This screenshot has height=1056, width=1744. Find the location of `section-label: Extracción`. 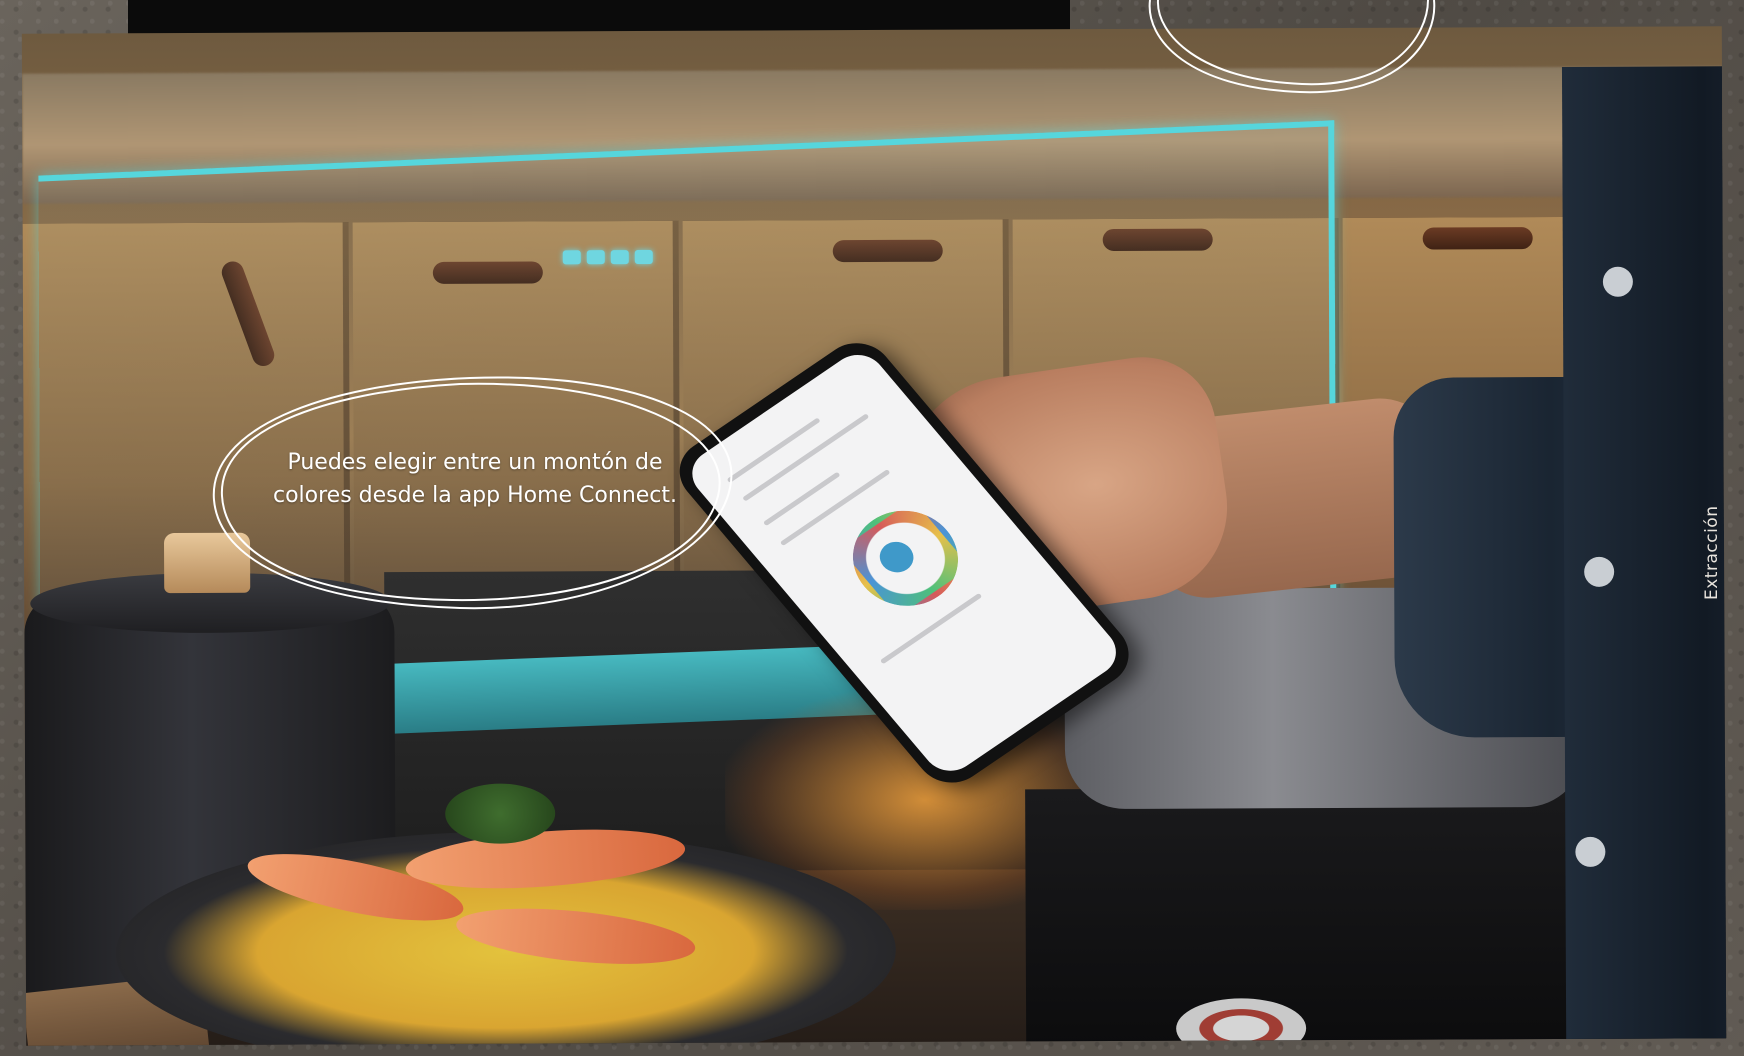

section-label: Extracción is located at coordinates (1712, 552).